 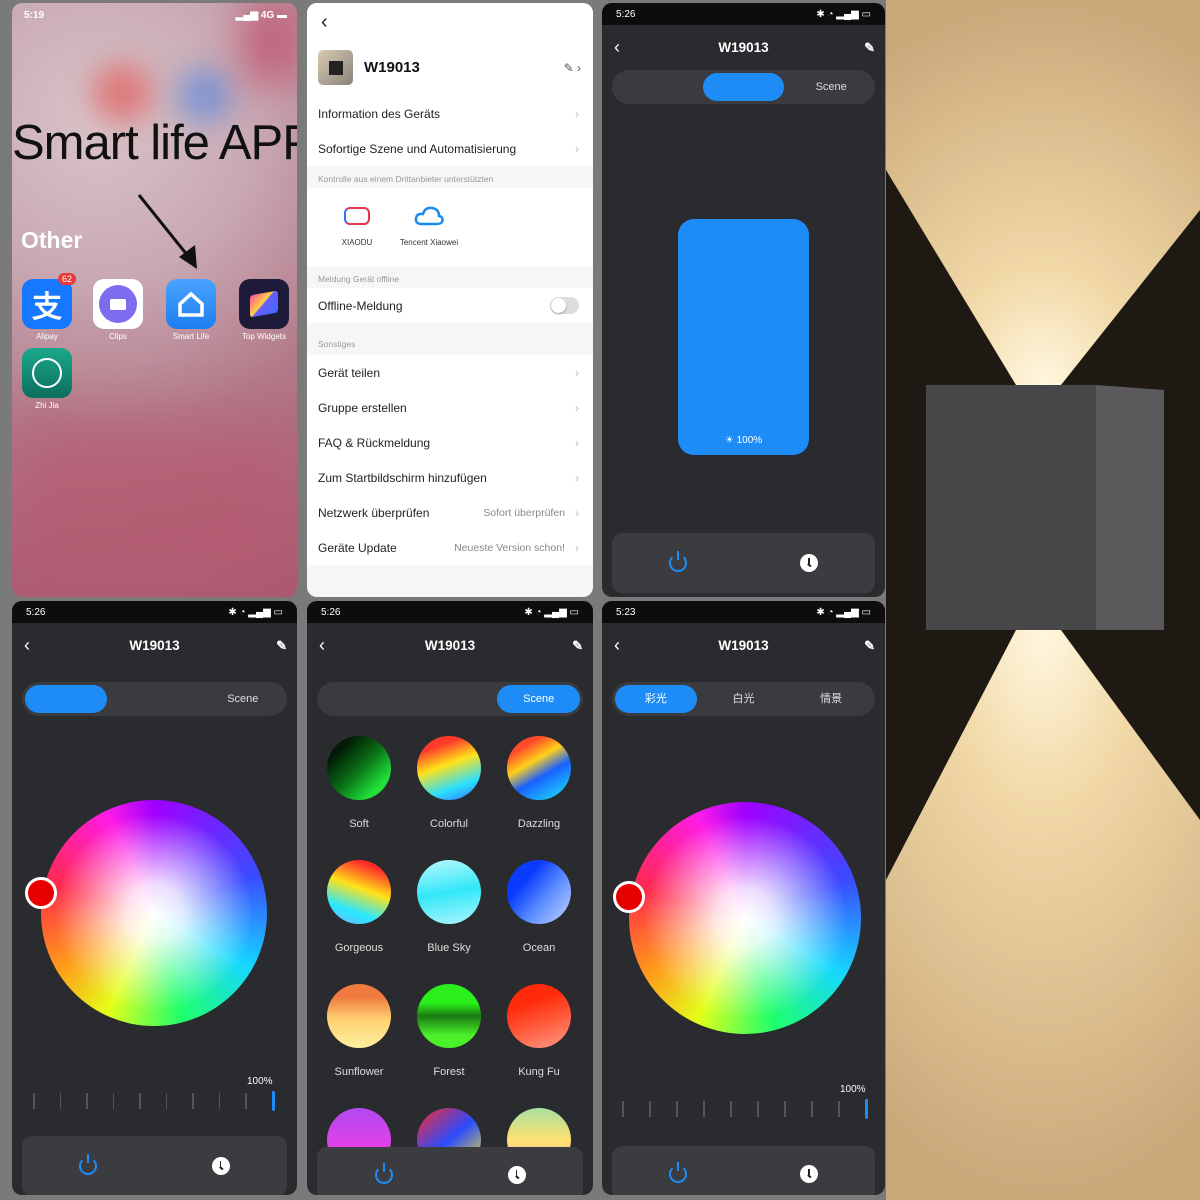 I want to click on row-offline-notification: Offline-Meldung, so click(x=450, y=305).